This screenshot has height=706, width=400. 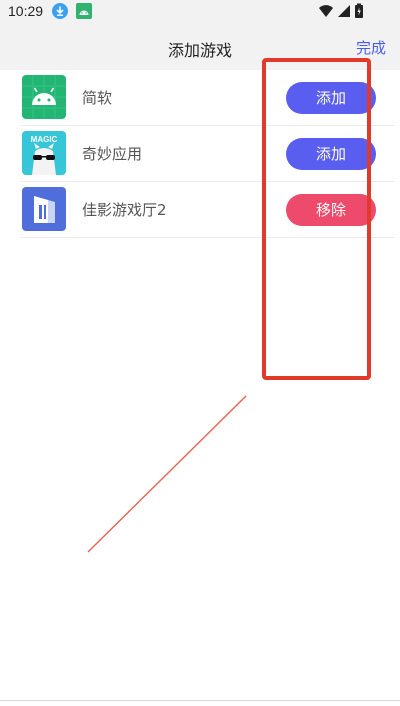 What do you see at coordinates (167, 474) in the screenshot?
I see `annotation-arrow-line` at bounding box center [167, 474].